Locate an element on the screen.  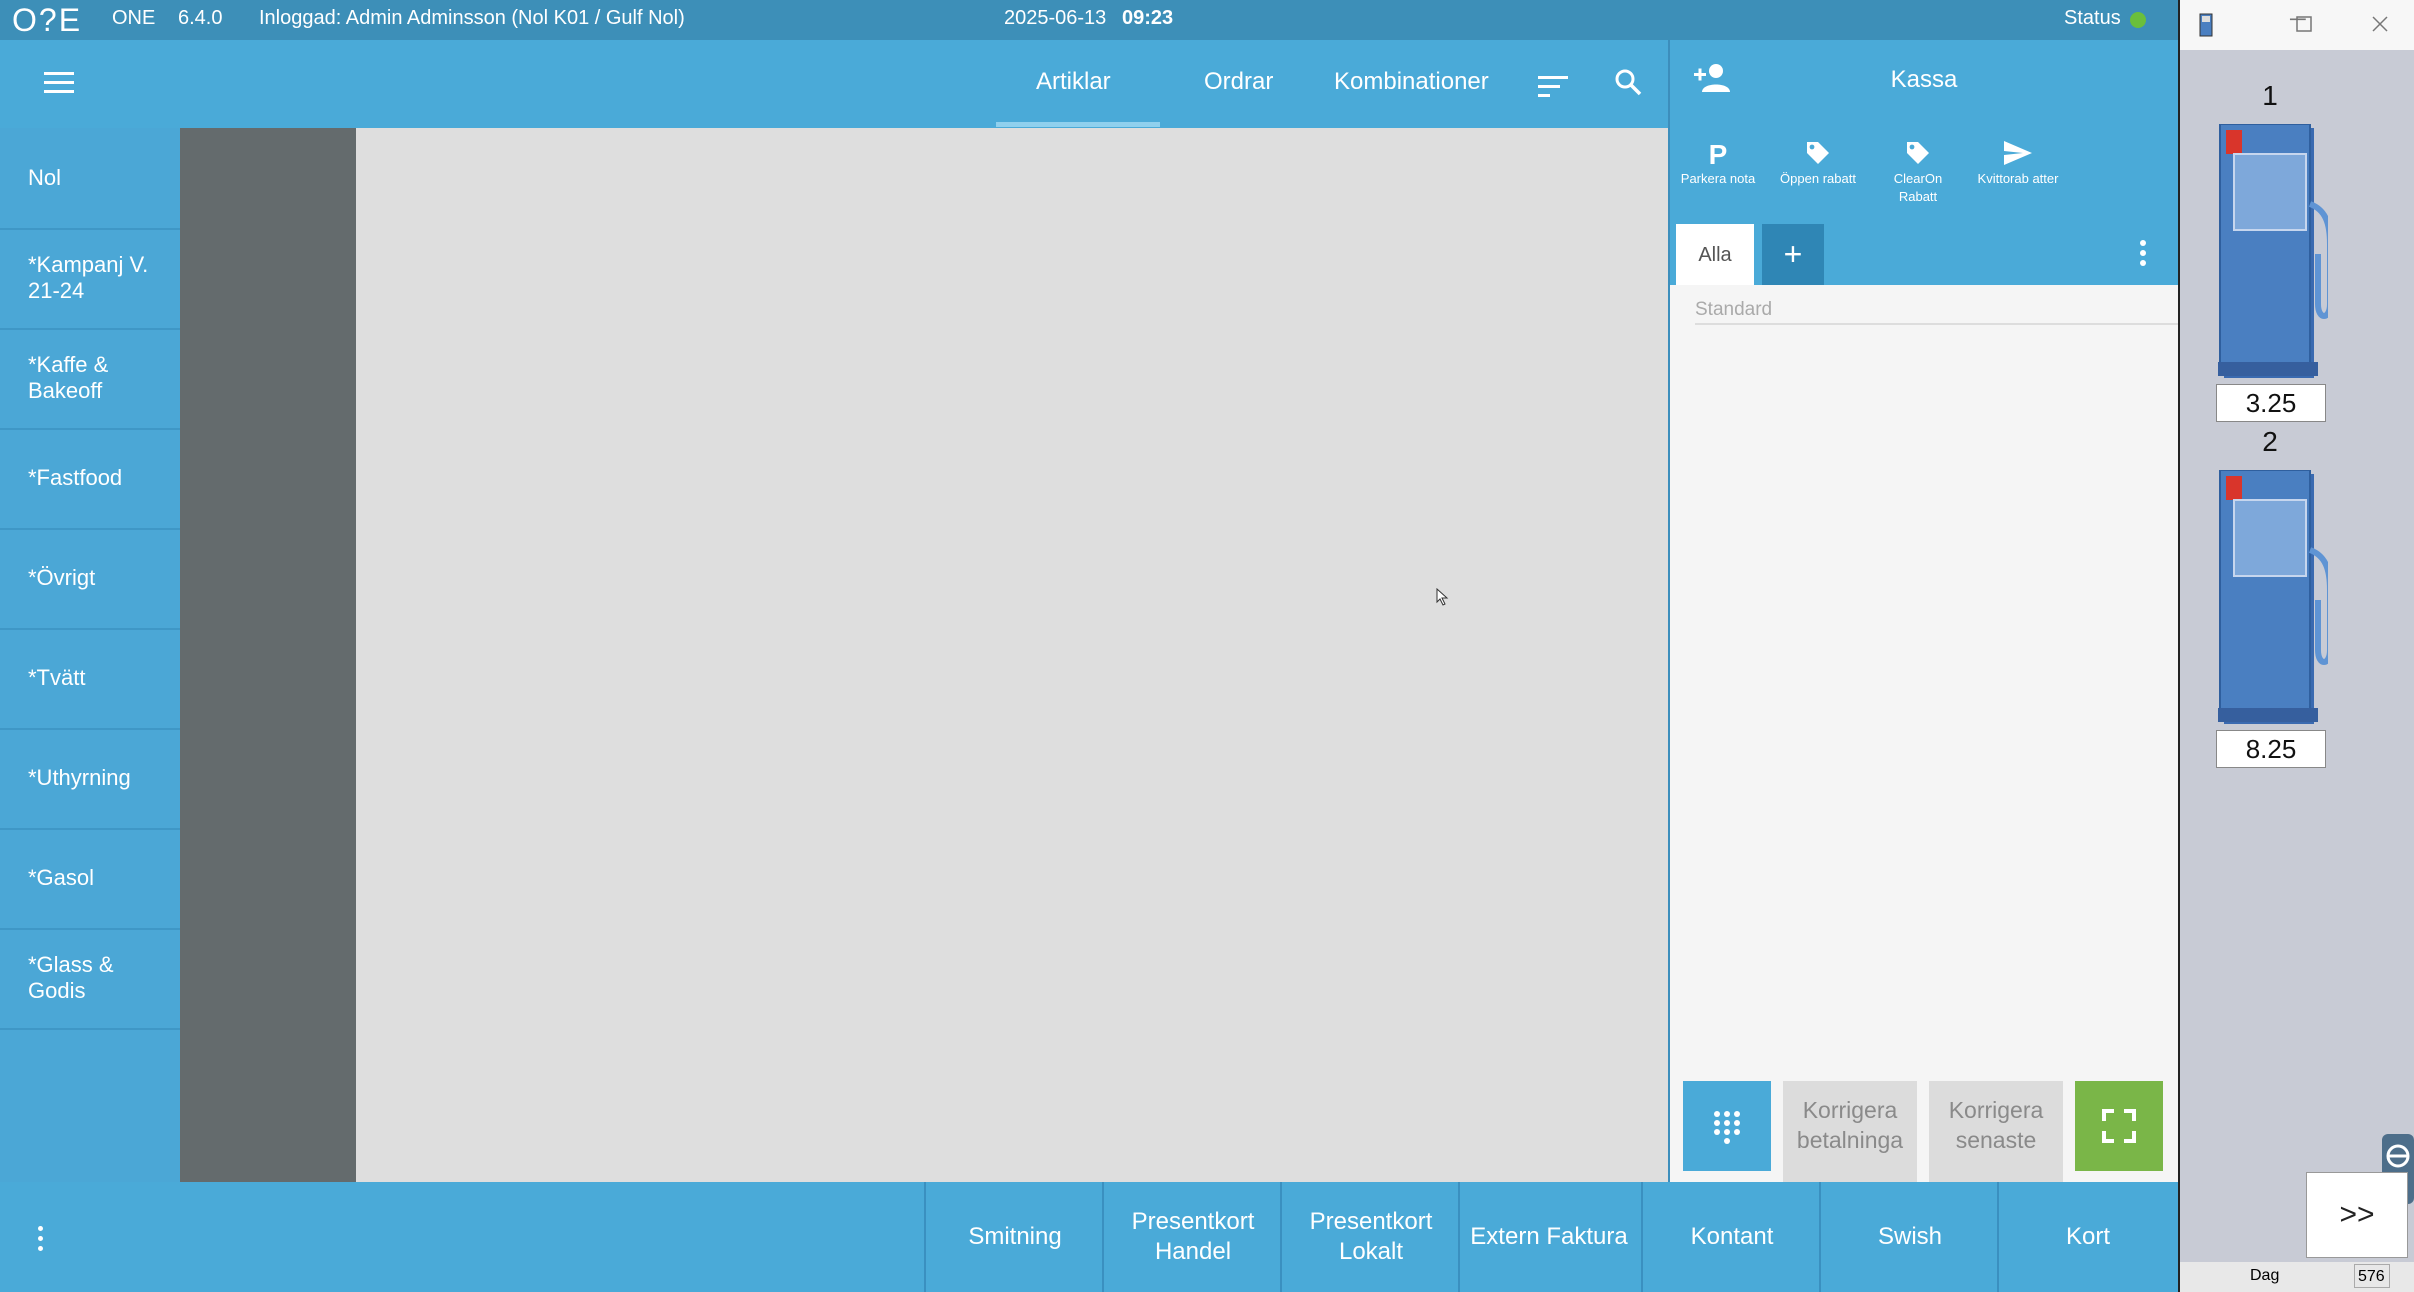
category-item: *Fastfood is located at coordinates (90, 479).